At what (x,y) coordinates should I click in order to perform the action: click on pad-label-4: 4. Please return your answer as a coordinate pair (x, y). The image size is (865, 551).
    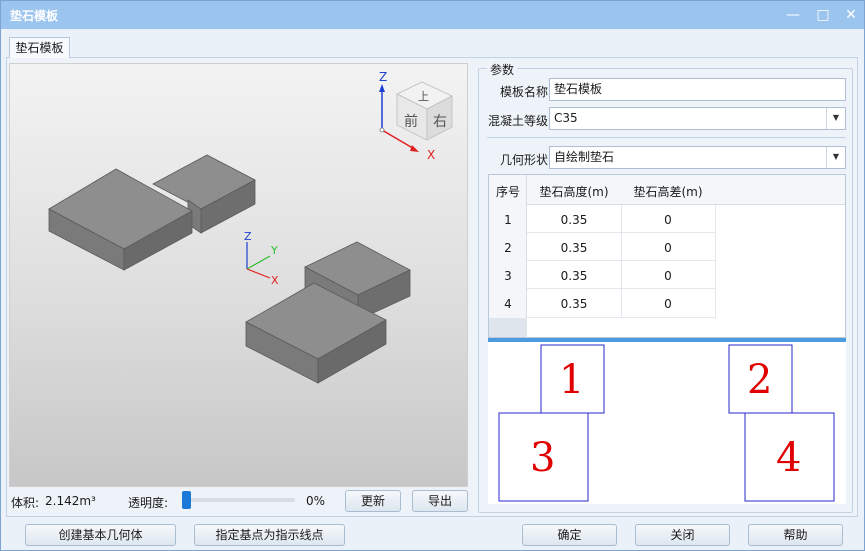
    Looking at the image, I should click on (788, 458).